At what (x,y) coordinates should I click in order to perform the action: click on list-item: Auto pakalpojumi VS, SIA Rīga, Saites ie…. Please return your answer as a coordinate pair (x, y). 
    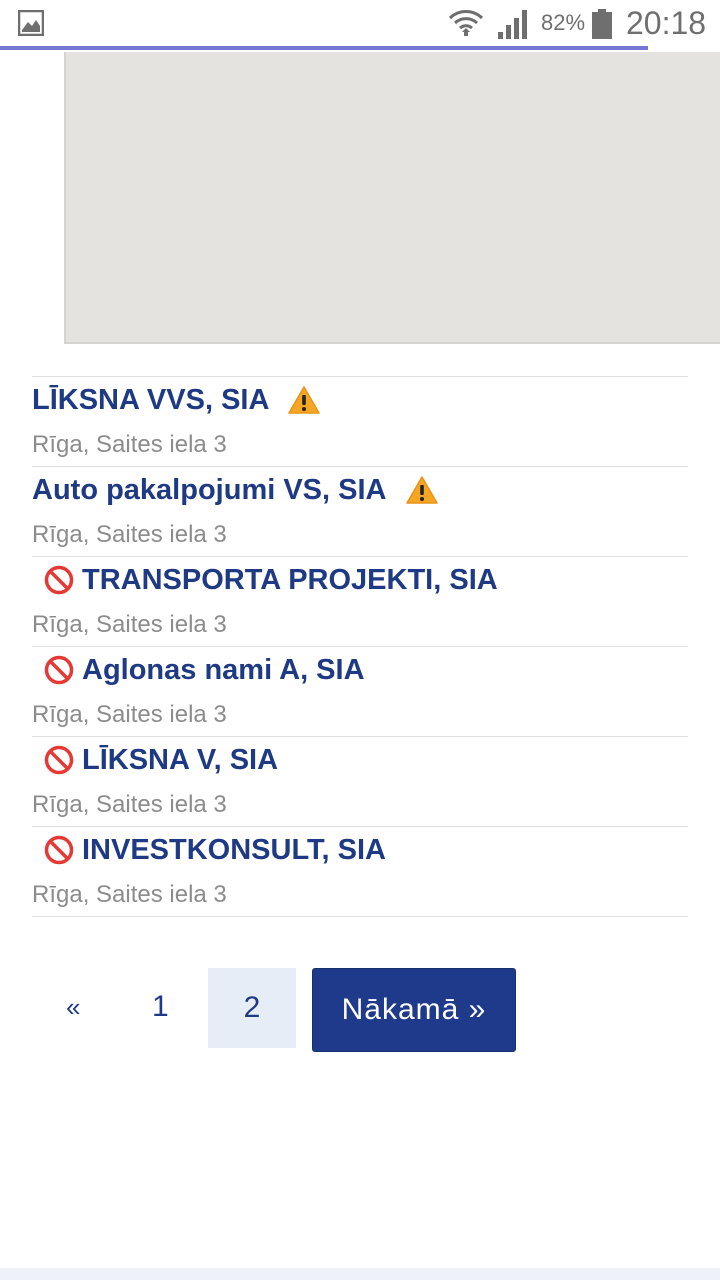
    Looking at the image, I should click on (360, 512).